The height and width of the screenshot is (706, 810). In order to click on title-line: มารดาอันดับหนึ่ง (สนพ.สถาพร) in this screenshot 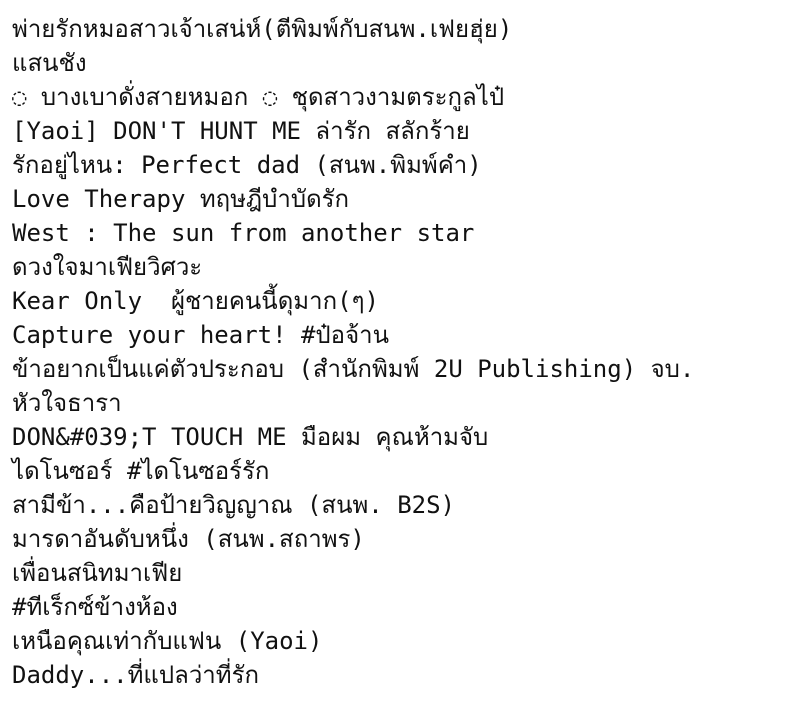, I will do `click(188, 539)`.